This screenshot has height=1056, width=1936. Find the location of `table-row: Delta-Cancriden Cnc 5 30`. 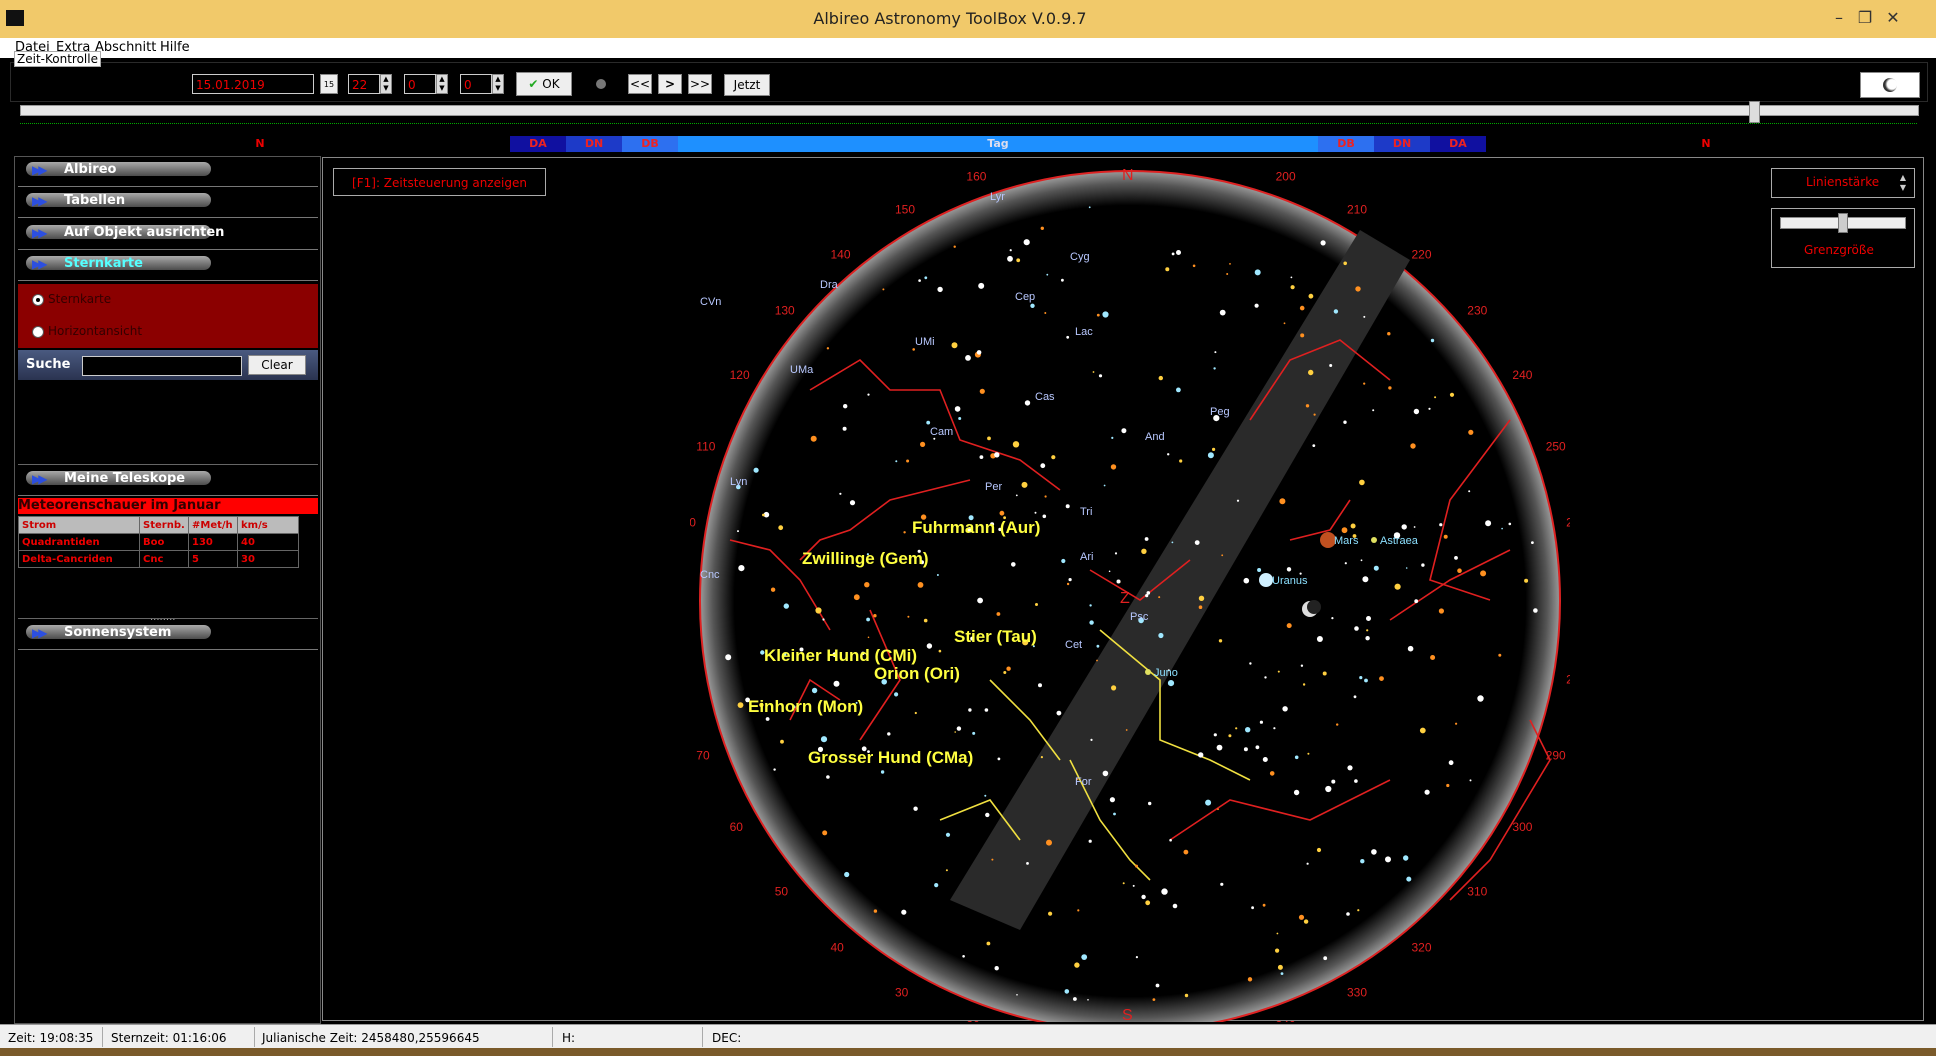

table-row: Delta-Cancriden Cnc 5 30 is located at coordinates (158, 559).